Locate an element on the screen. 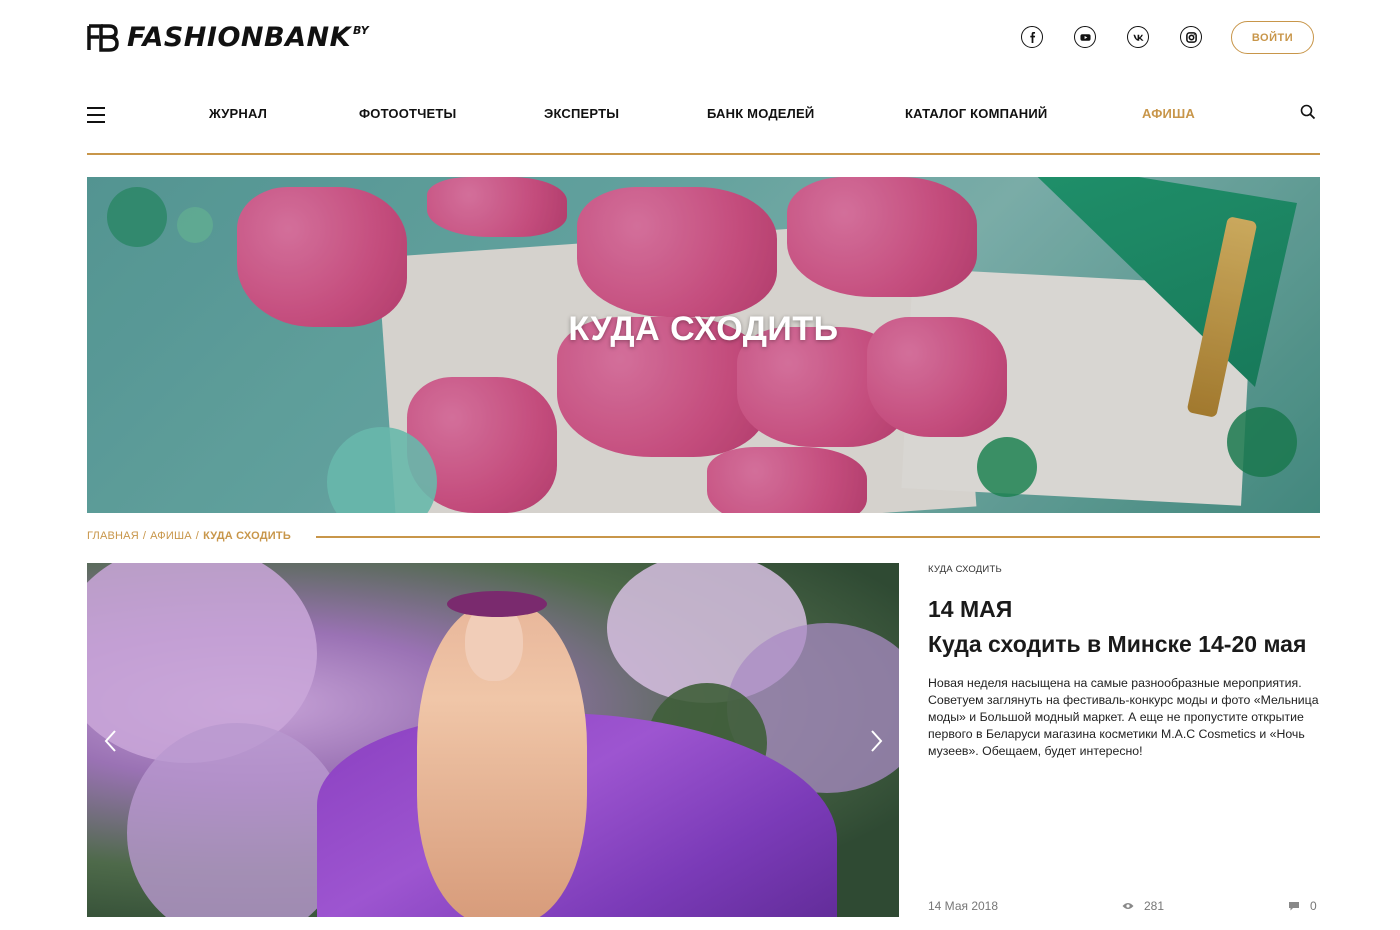 The width and height of the screenshot is (1400, 930). login-button: ВОЙТИ is located at coordinates (1272, 37).